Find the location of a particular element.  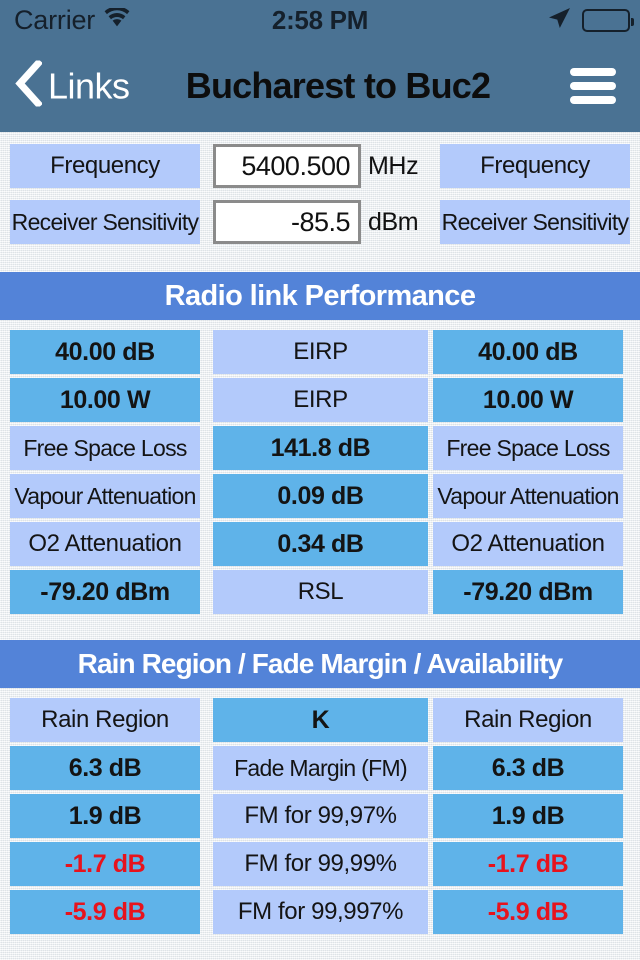

table-row: Rain Region K Rain Region is located at coordinates (320, 720).